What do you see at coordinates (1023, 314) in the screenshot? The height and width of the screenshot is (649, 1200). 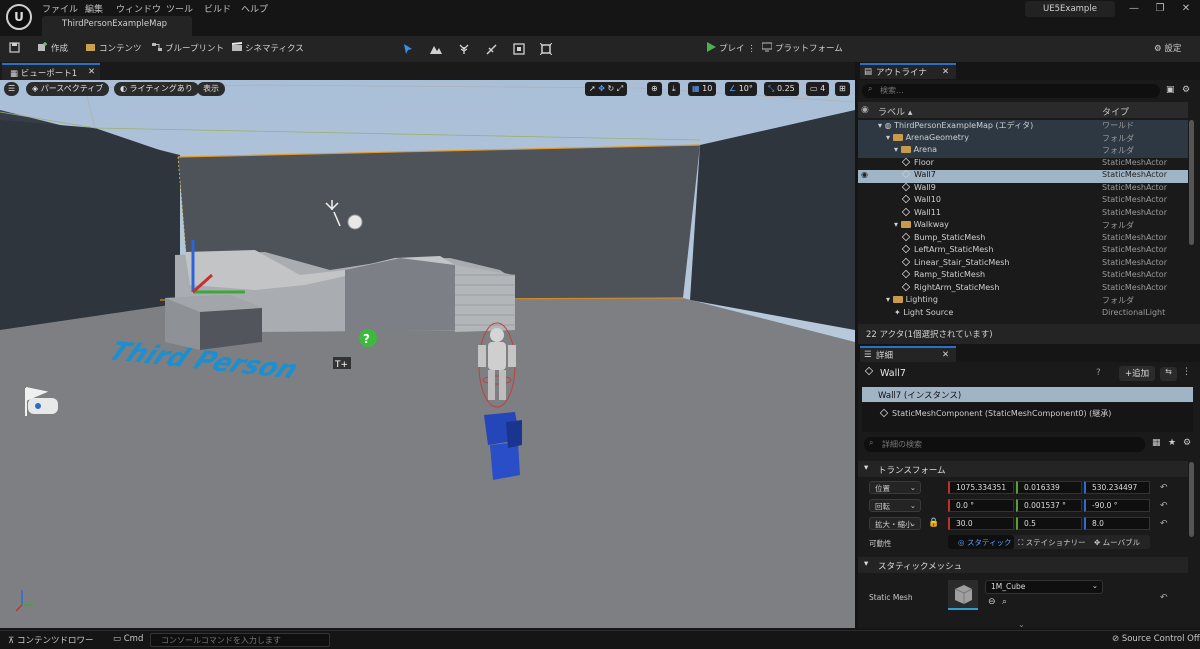 I see `outliner-row: ✦ Light Source DirectionalLight` at bounding box center [1023, 314].